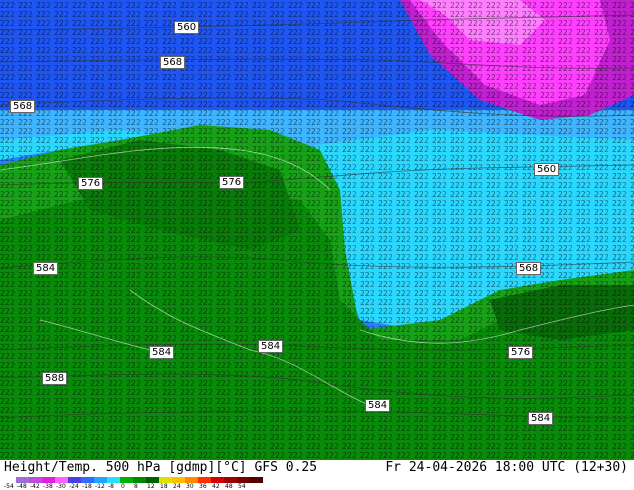 The width and height of the screenshot is (634, 490). Describe the element at coordinates (55, 378) in the screenshot. I see `contour-label: 588` at that location.